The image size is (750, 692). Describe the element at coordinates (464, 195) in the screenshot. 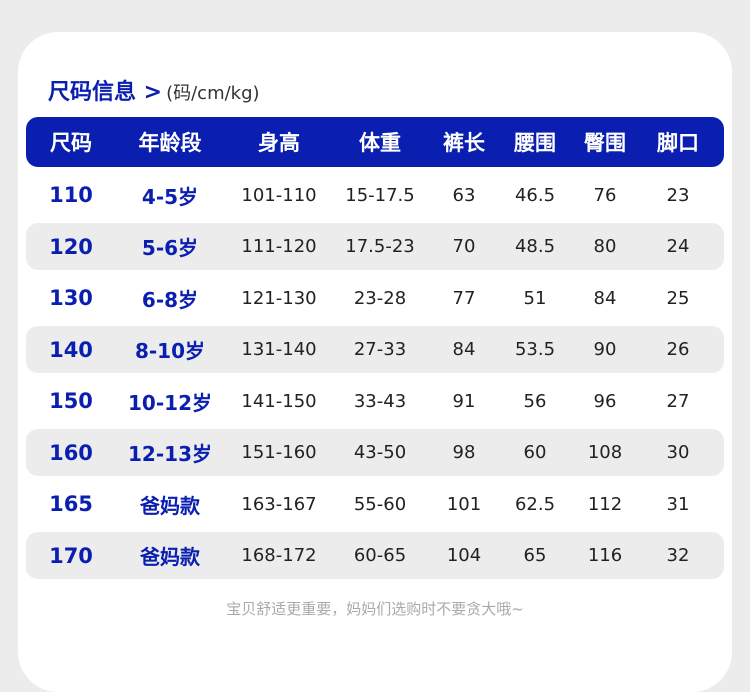

I see `cell-pants-length: 63` at that location.